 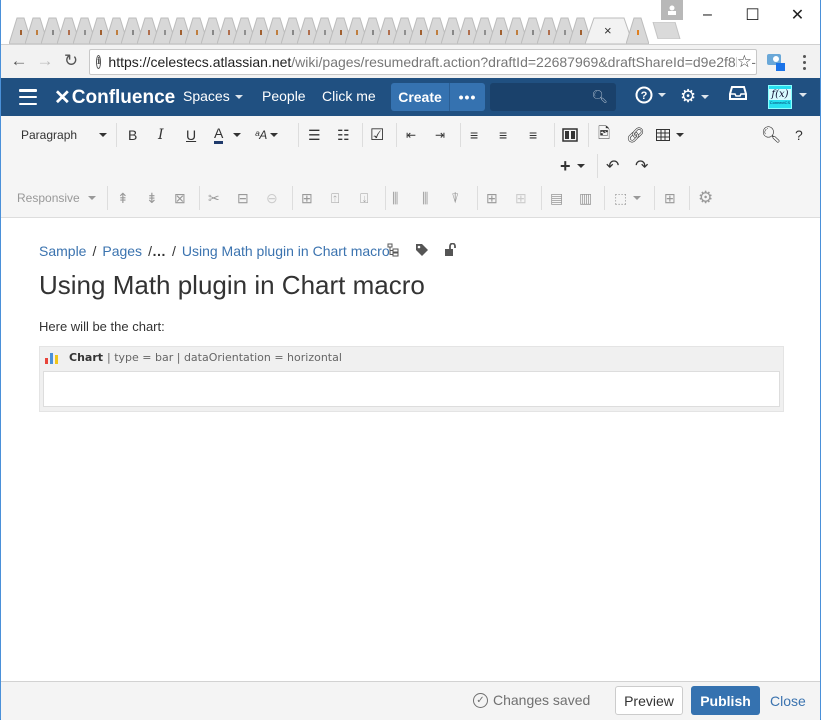 What do you see at coordinates (335, 198) in the screenshot?
I see `insert-col-before-button: ⍐` at bounding box center [335, 198].